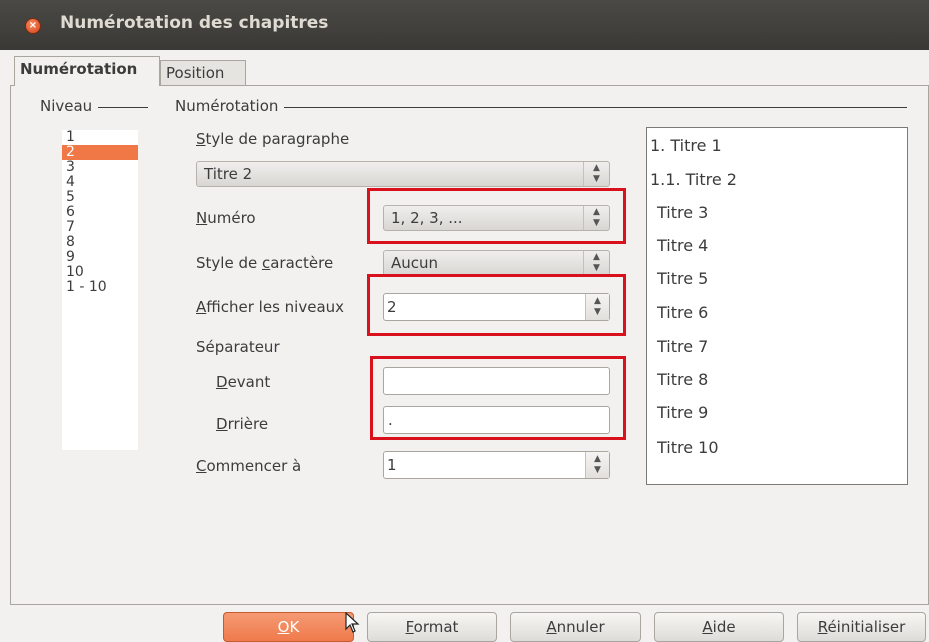  Describe the element at coordinates (100, 167) in the screenshot. I see `list-item: 3` at that location.